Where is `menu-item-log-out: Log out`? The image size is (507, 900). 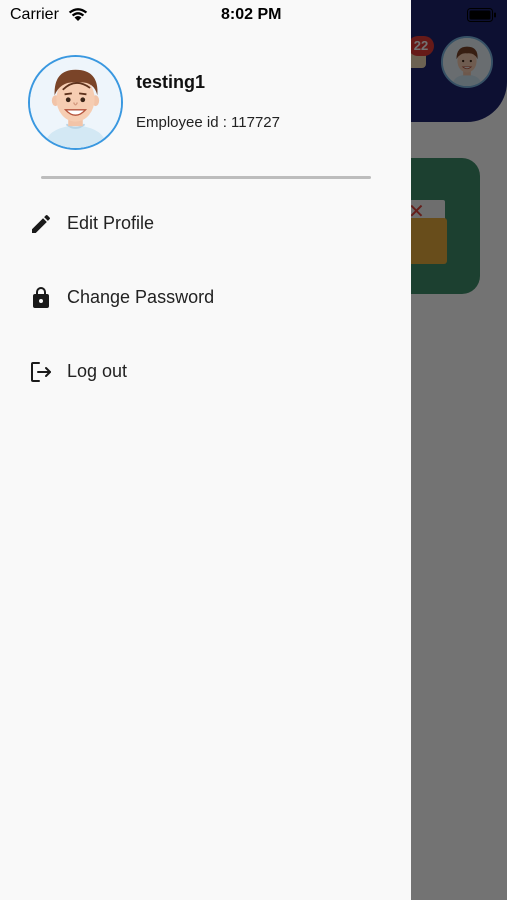
menu-item-log-out: Log out is located at coordinates (205, 372).